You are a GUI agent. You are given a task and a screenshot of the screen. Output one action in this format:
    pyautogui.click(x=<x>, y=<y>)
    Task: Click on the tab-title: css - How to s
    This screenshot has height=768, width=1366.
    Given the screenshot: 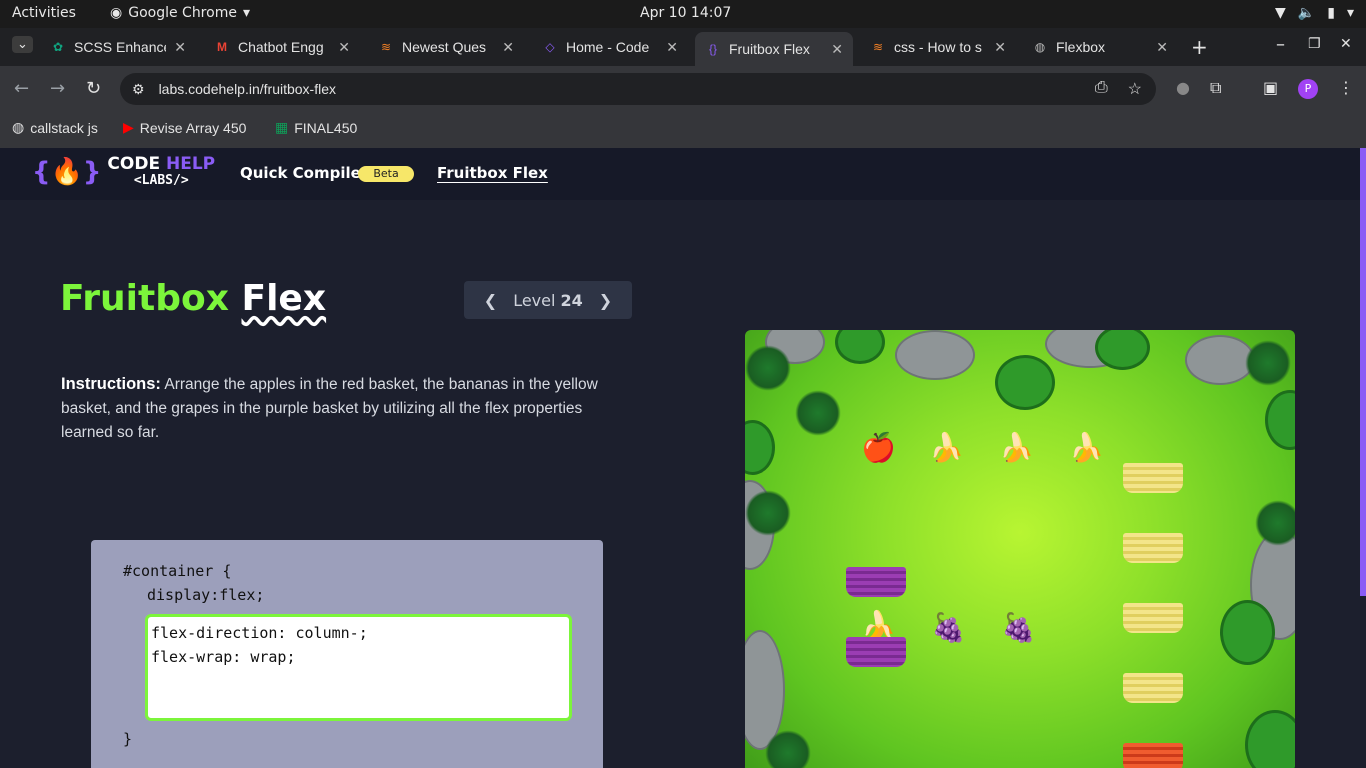 What is the action you would take?
    pyautogui.click(x=938, y=47)
    